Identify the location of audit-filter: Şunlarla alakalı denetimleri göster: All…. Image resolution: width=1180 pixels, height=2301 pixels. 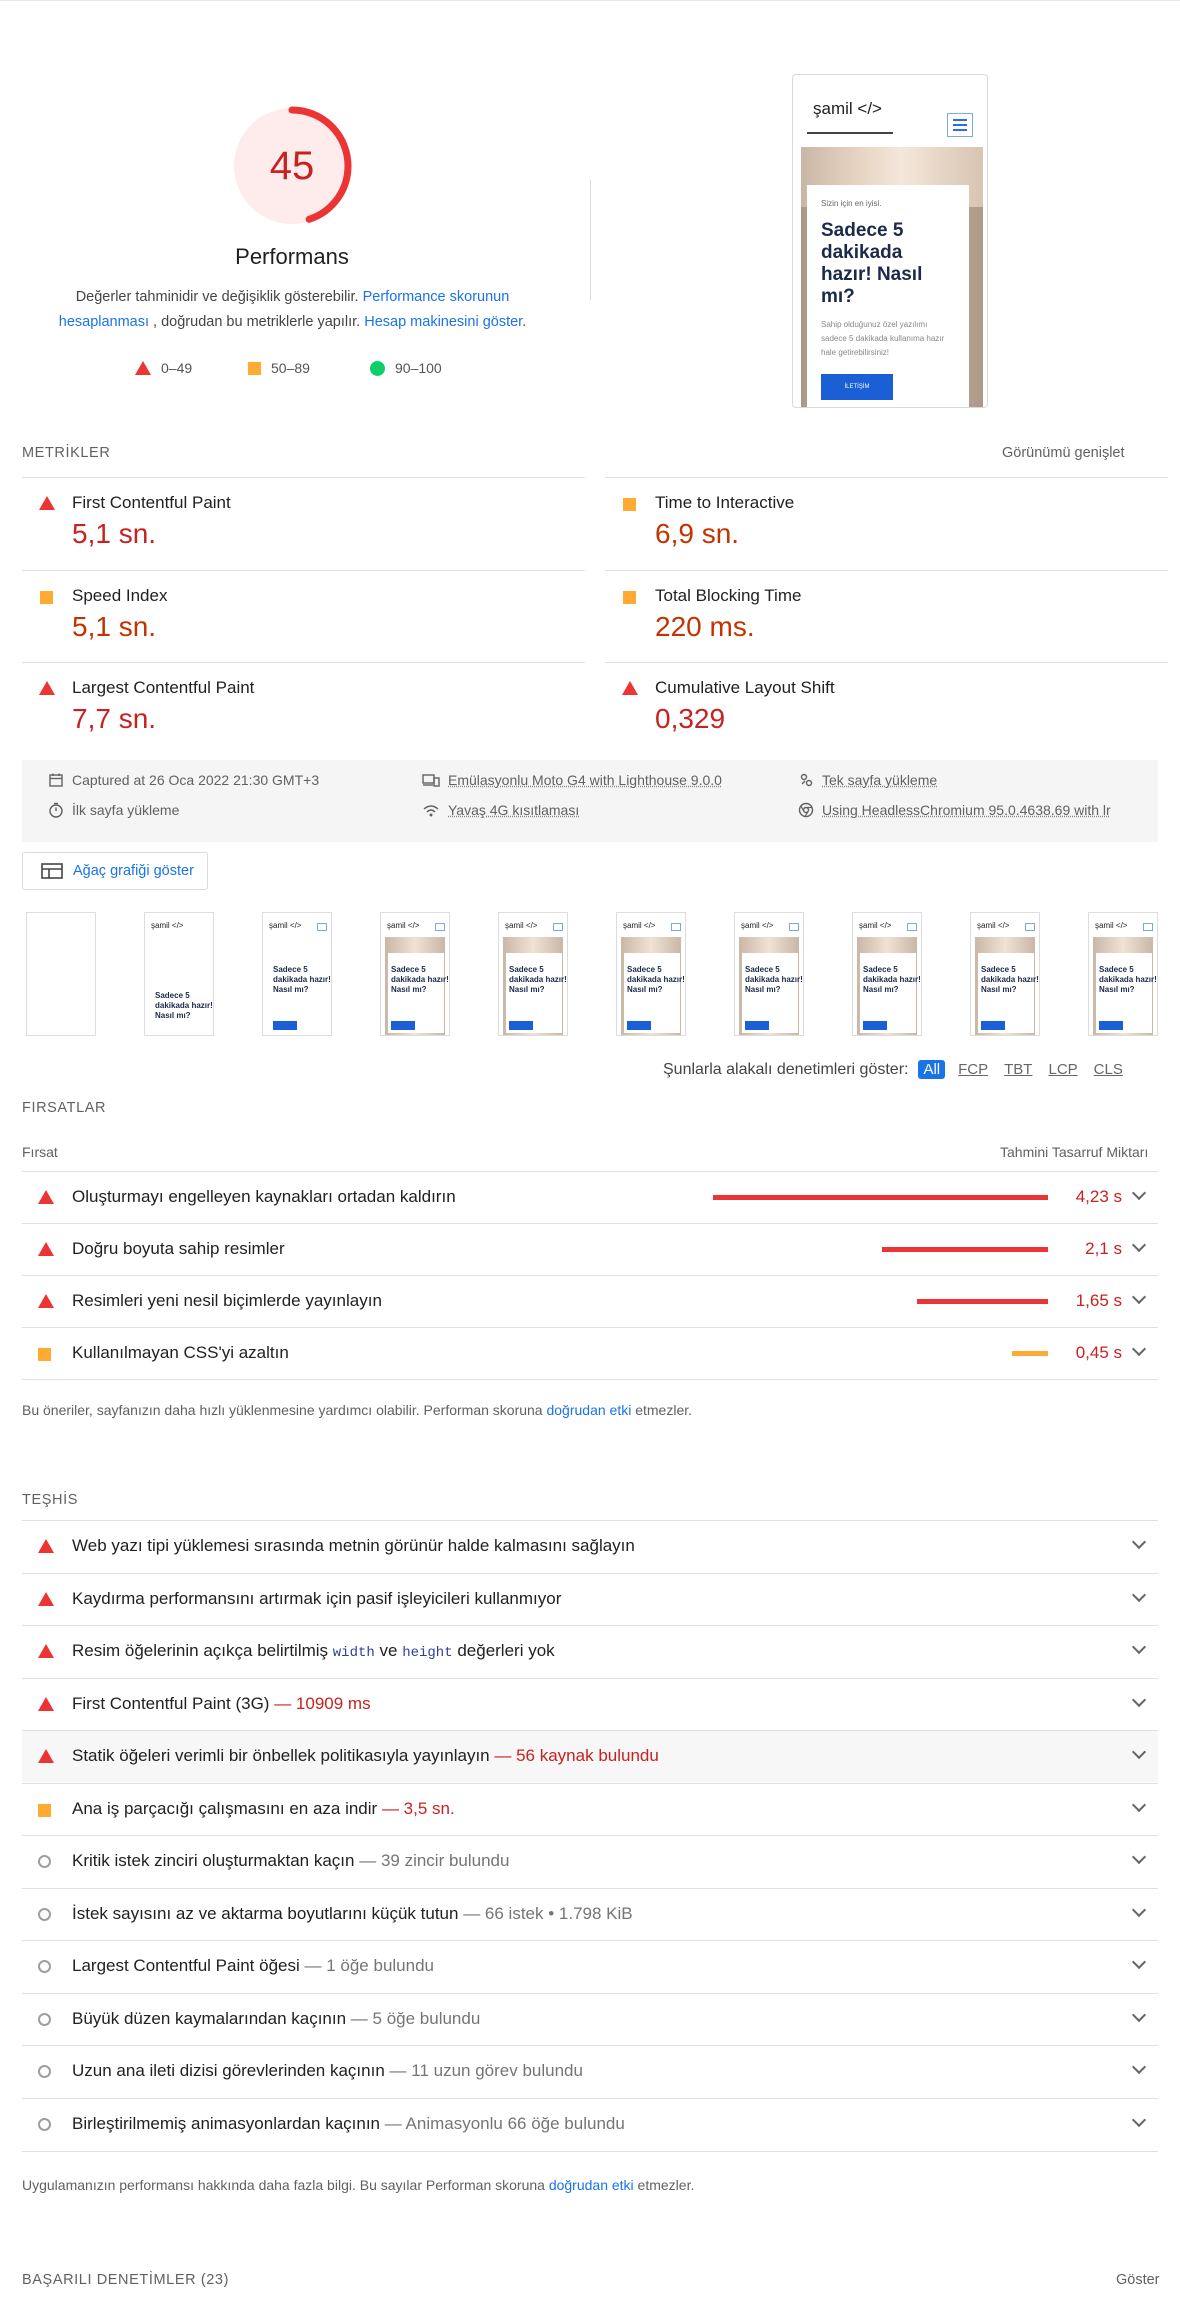
(894, 1069).